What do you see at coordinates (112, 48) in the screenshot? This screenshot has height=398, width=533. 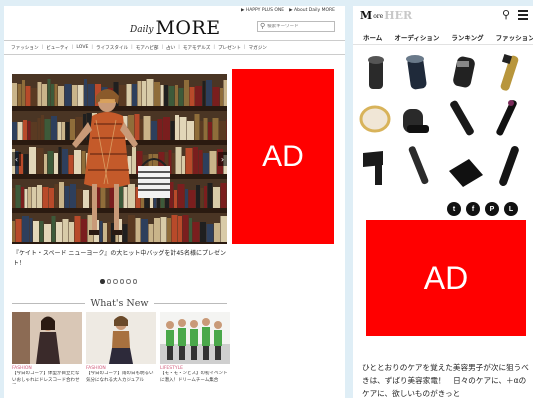 I see `nav-item-lifestyle: ライフスタイル` at bounding box center [112, 48].